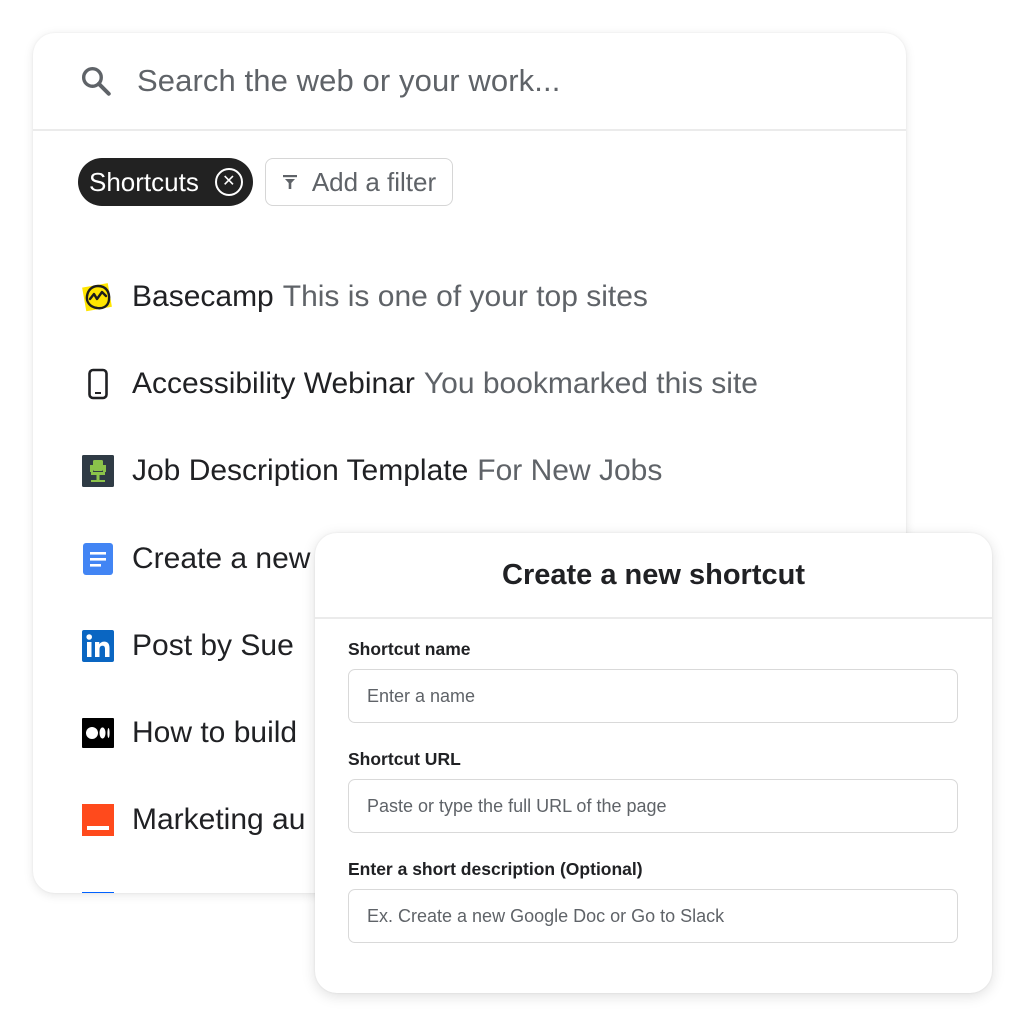 Image resolution: width=1024 pixels, height=1024 pixels. I want to click on dropbox-icon, so click(98, 892).